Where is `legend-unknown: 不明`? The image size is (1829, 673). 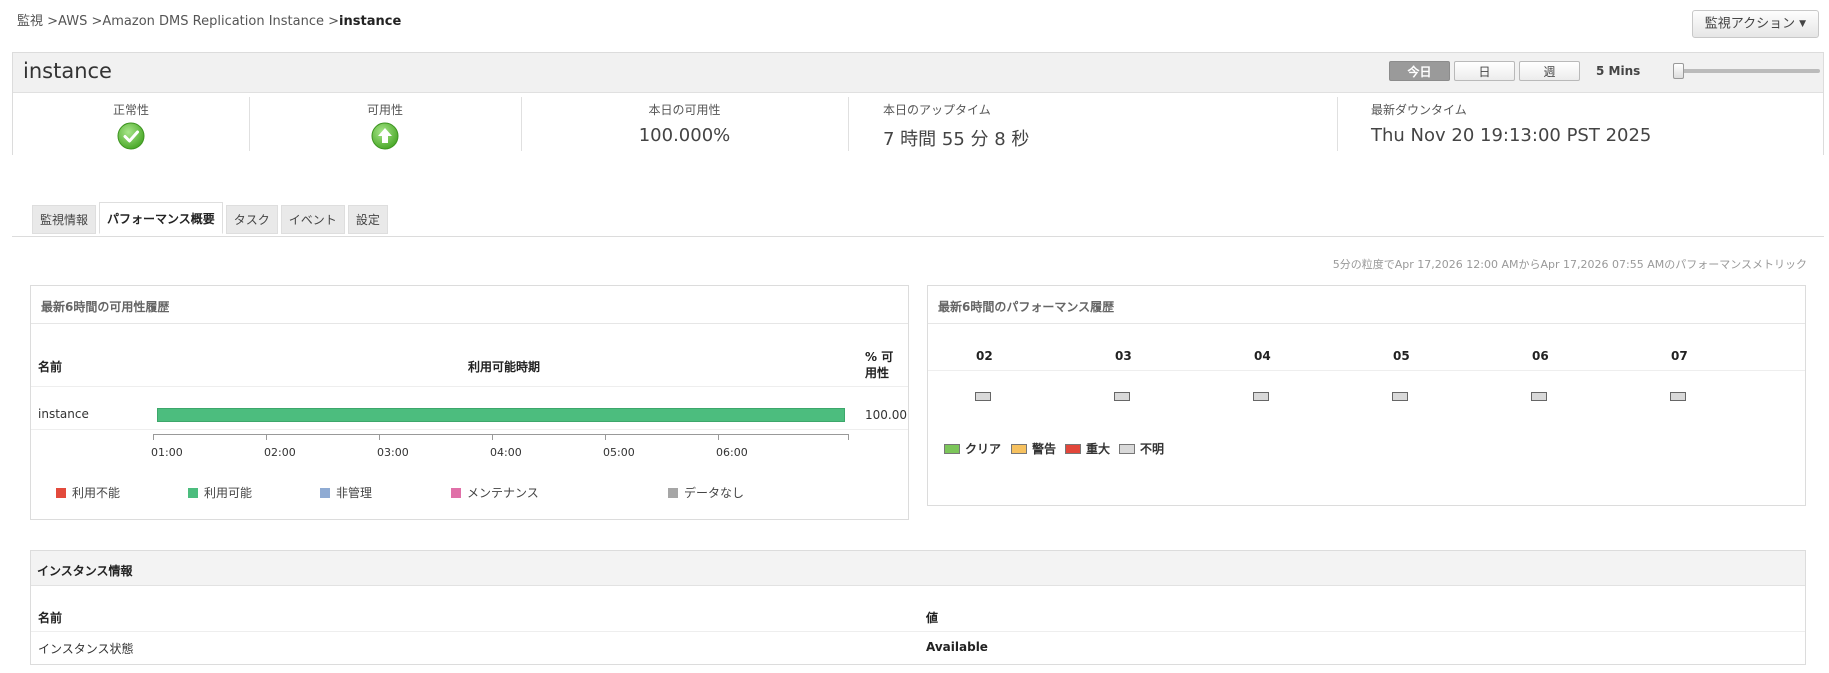 legend-unknown: 不明 is located at coordinates (1141, 448).